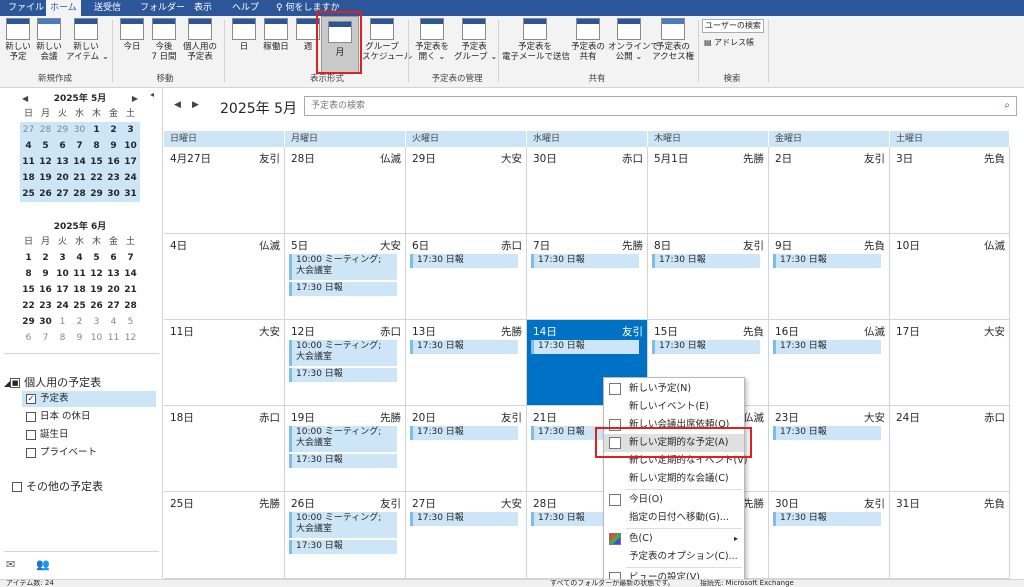  I want to click on address-book-button: ▤ アドレス帳, so click(729, 42).